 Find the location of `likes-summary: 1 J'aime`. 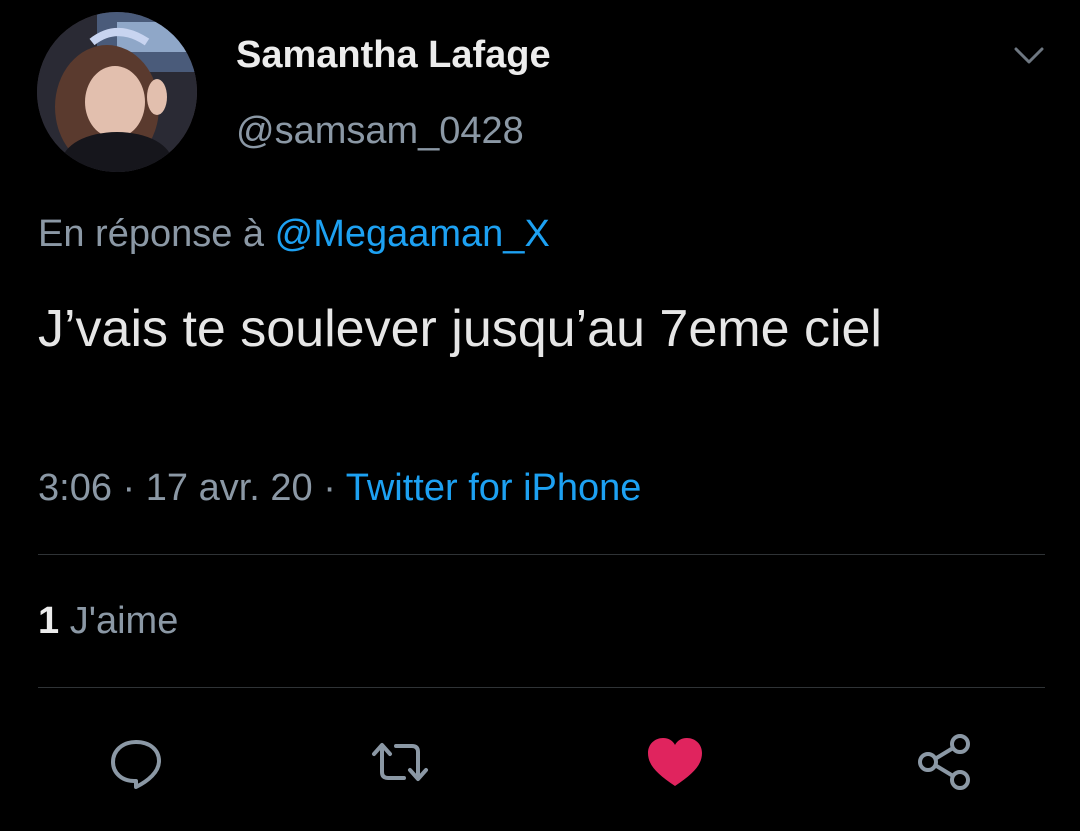

likes-summary: 1 J'aime is located at coordinates (108, 621).